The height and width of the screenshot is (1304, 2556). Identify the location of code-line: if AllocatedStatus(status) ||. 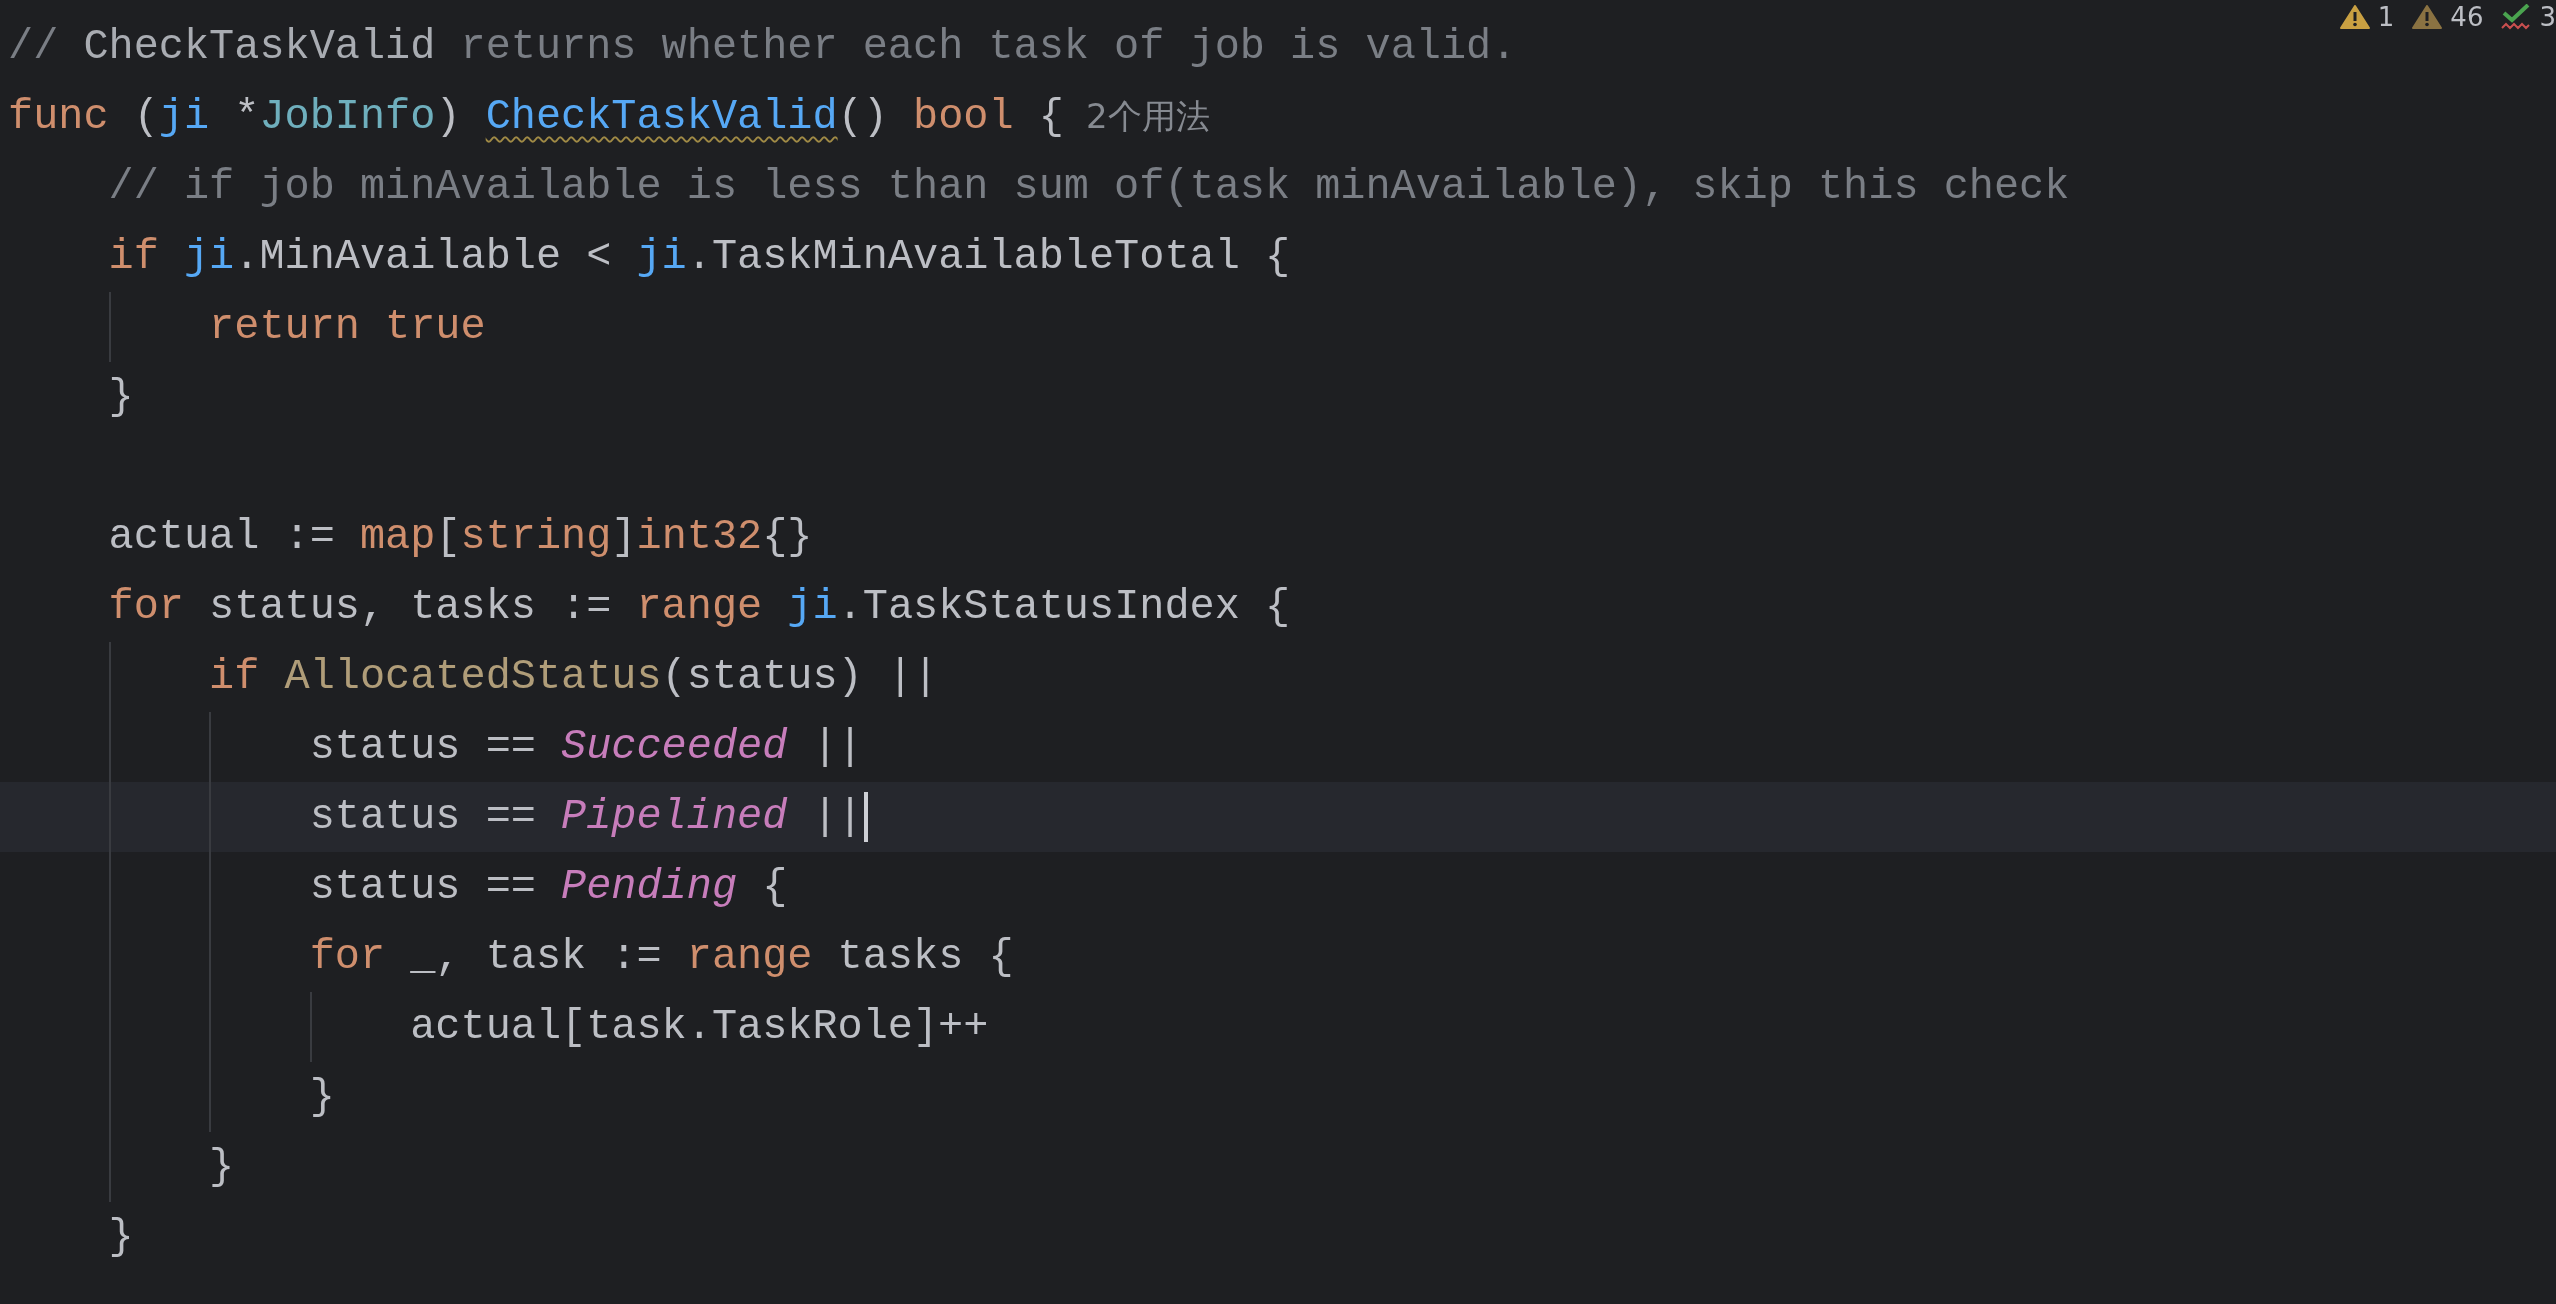
(573, 677).